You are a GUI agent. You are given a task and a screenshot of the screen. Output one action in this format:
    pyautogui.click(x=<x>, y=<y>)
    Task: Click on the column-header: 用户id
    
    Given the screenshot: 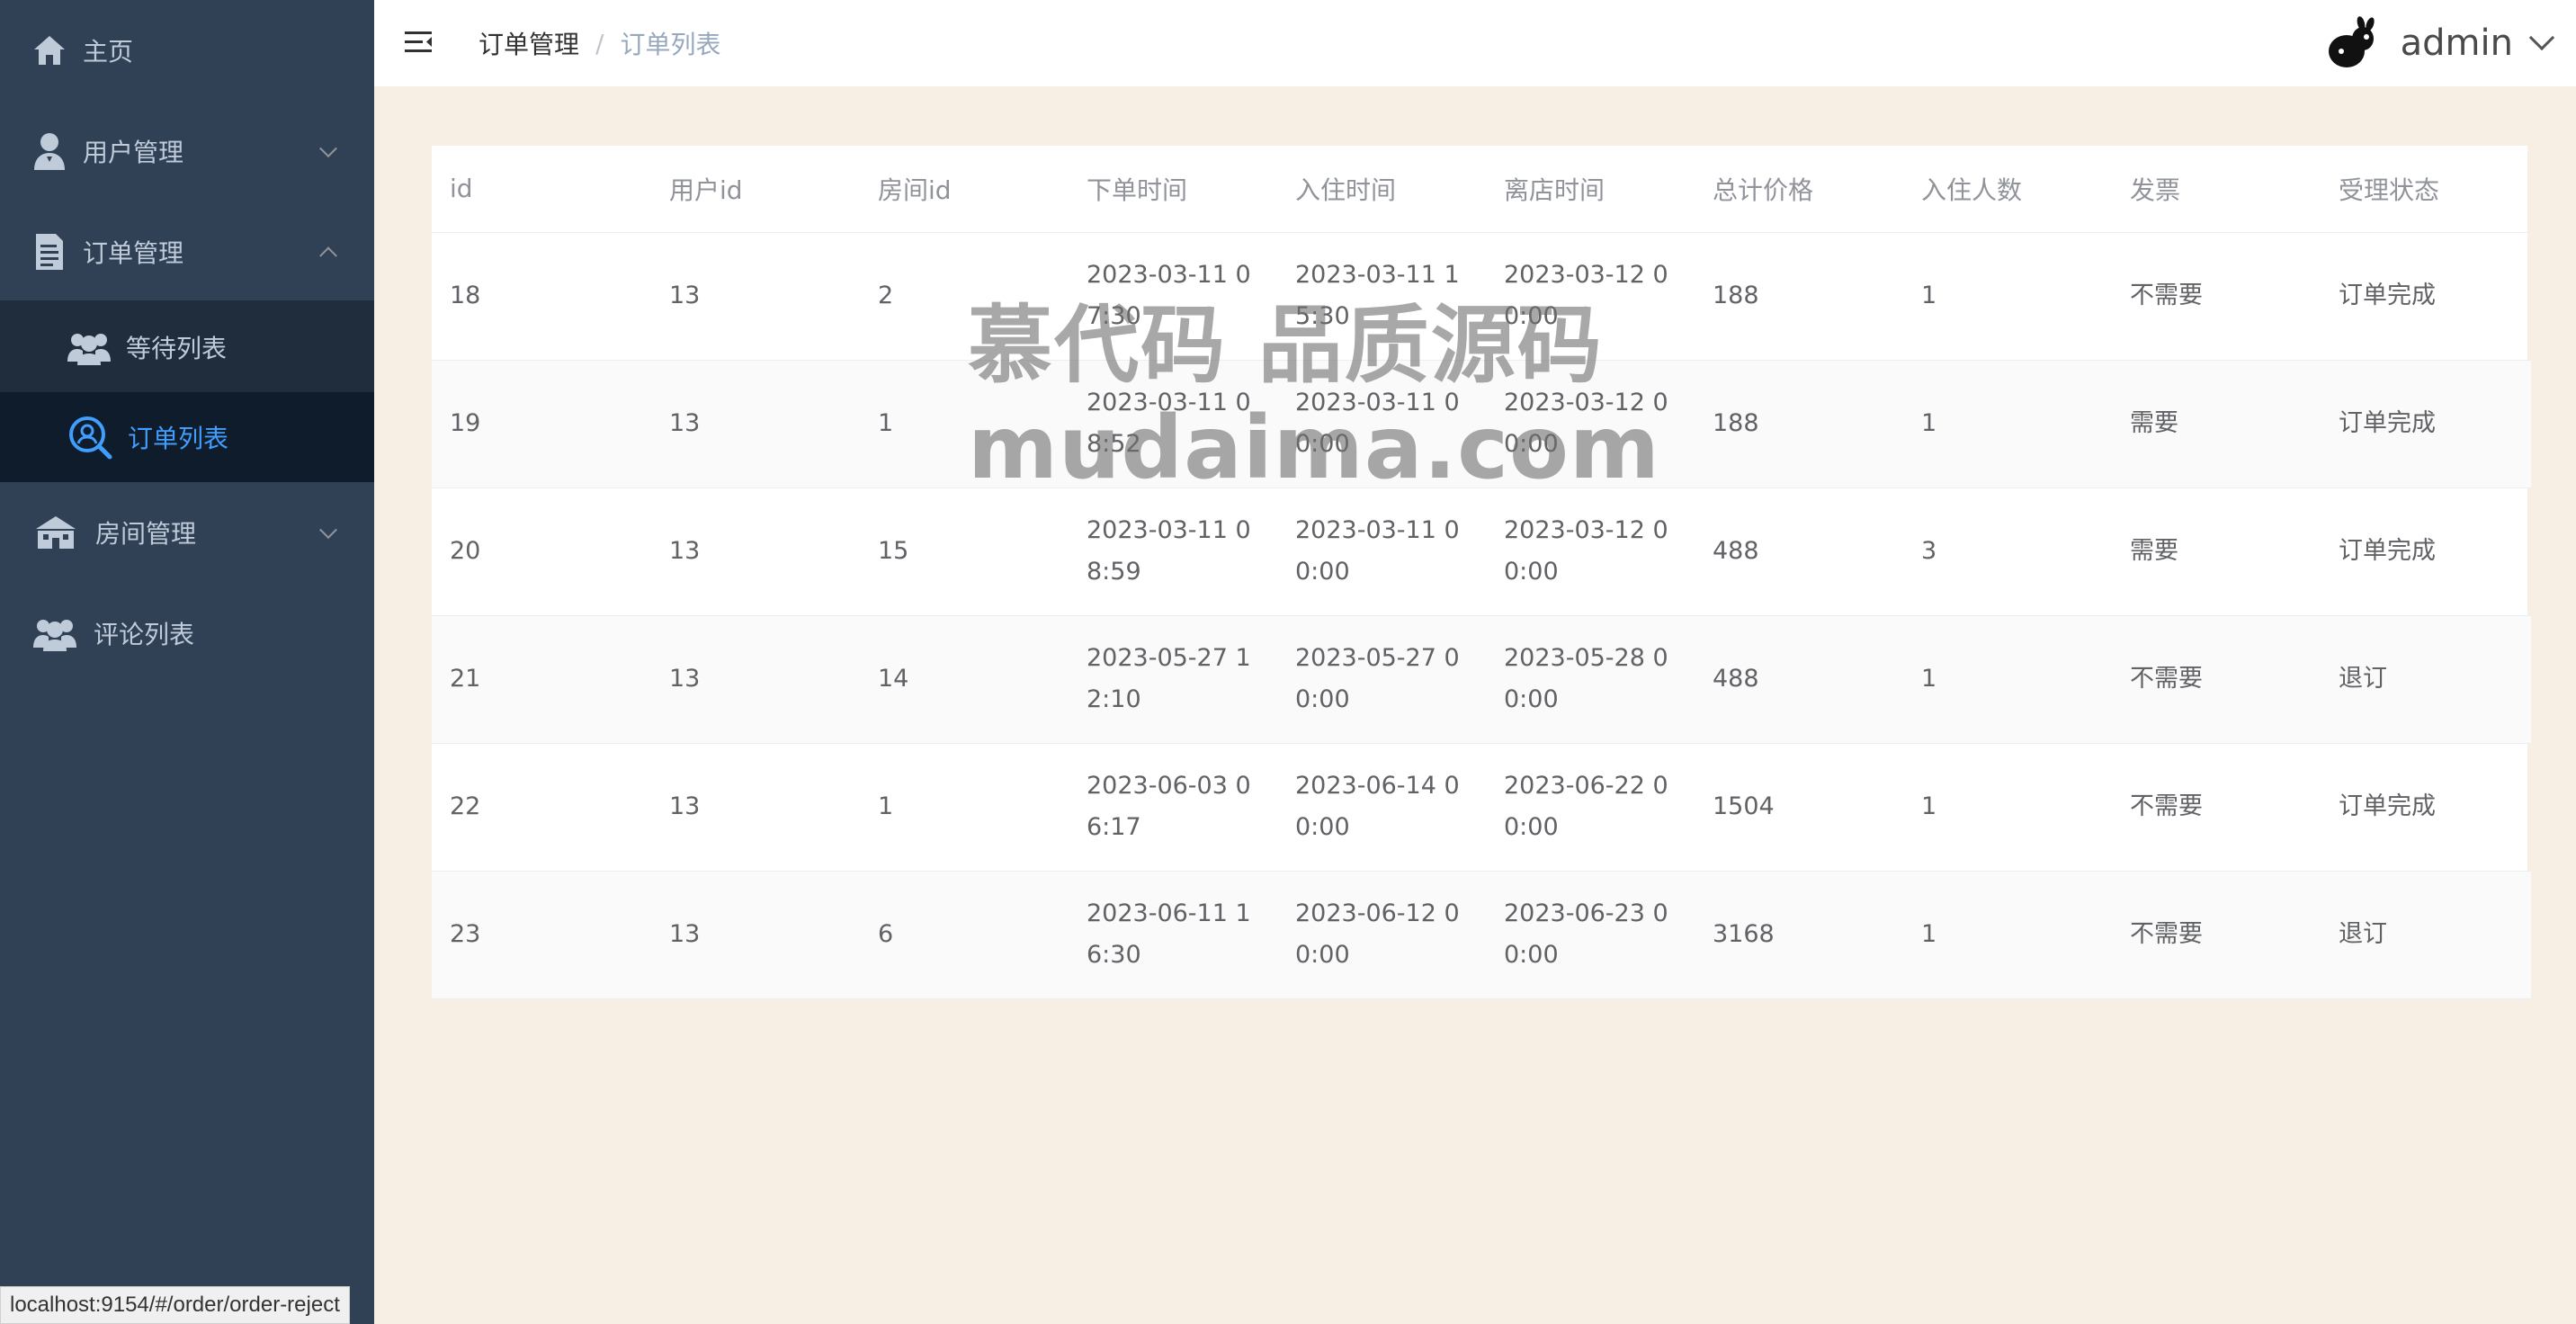 What is the action you would take?
    pyautogui.click(x=755, y=190)
    